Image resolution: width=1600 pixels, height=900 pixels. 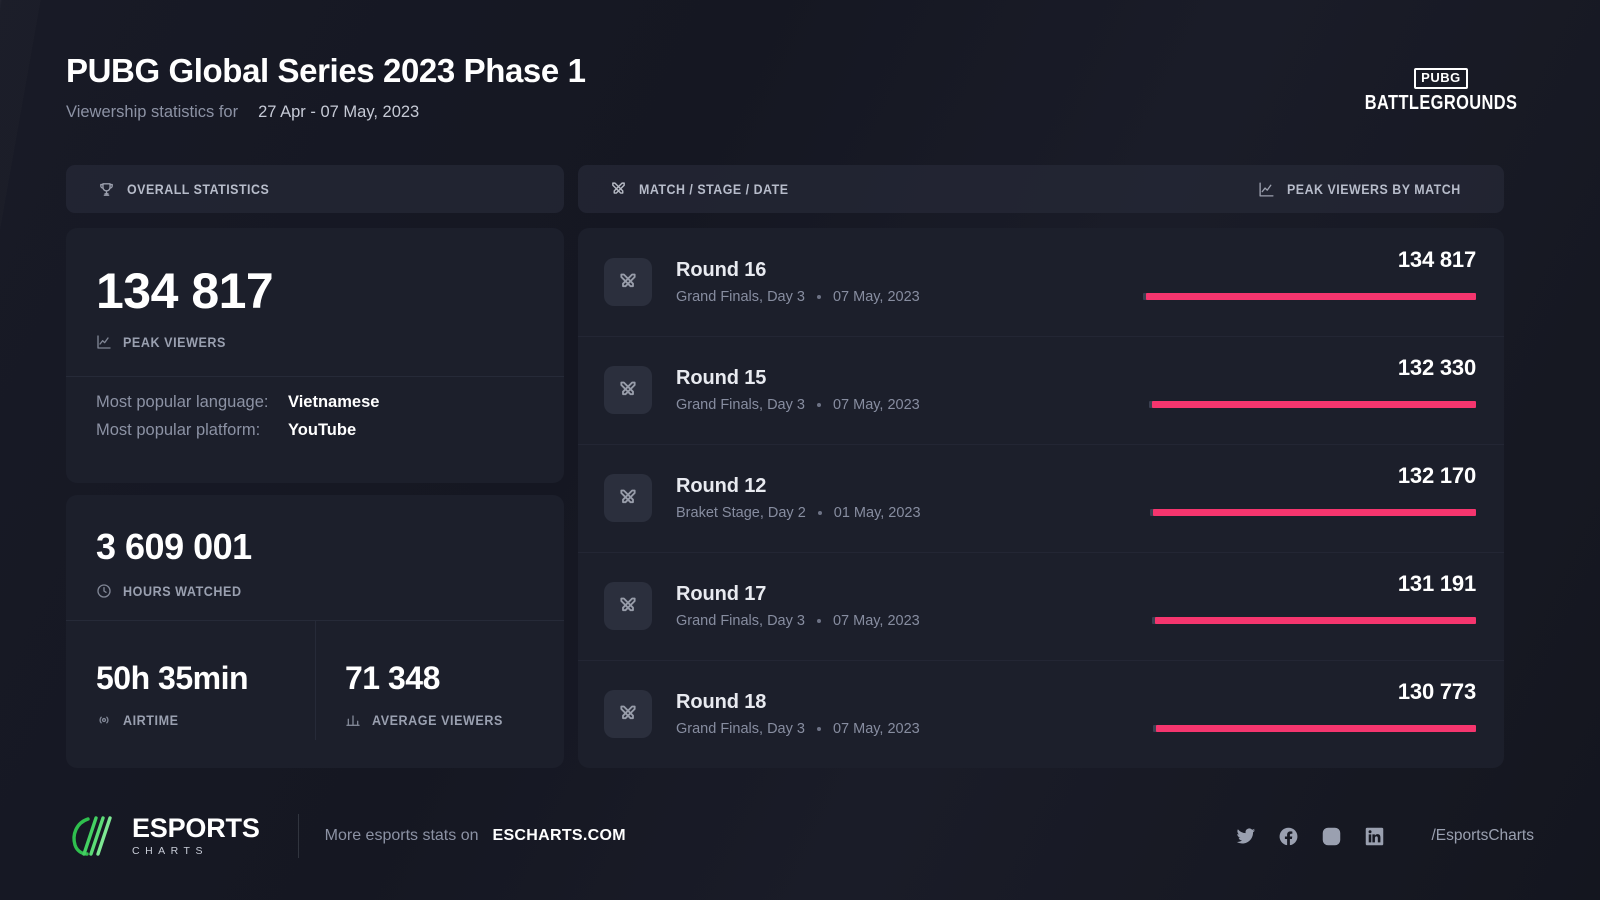 What do you see at coordinates (198, 189) in the screenshot?
I see `overall-statistics-label: OVERALL STATISTICS` at bounding box center [198, 189].